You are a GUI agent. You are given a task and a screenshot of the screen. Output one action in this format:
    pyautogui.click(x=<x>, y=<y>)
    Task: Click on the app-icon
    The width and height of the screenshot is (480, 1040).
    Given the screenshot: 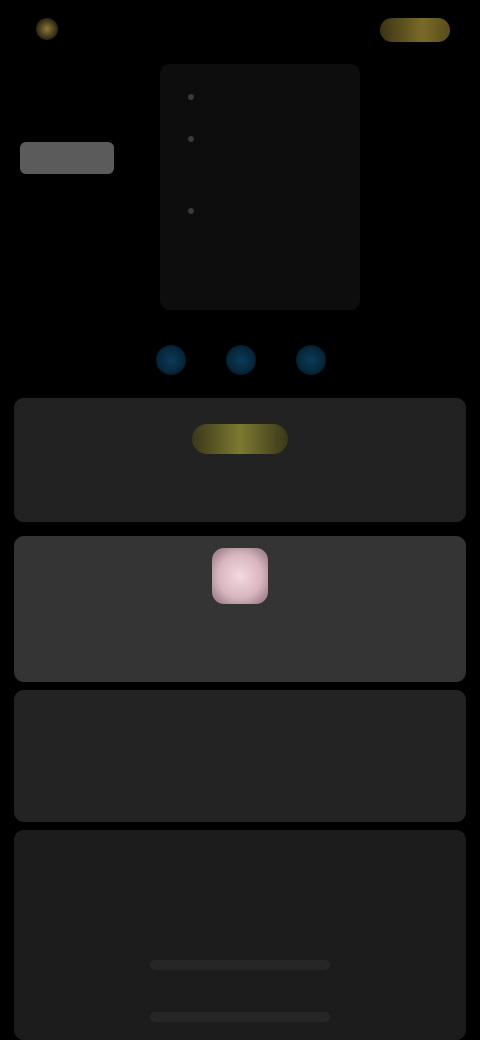 What is the action you would take?
    pyautogui.click(x=240, y=576)
    